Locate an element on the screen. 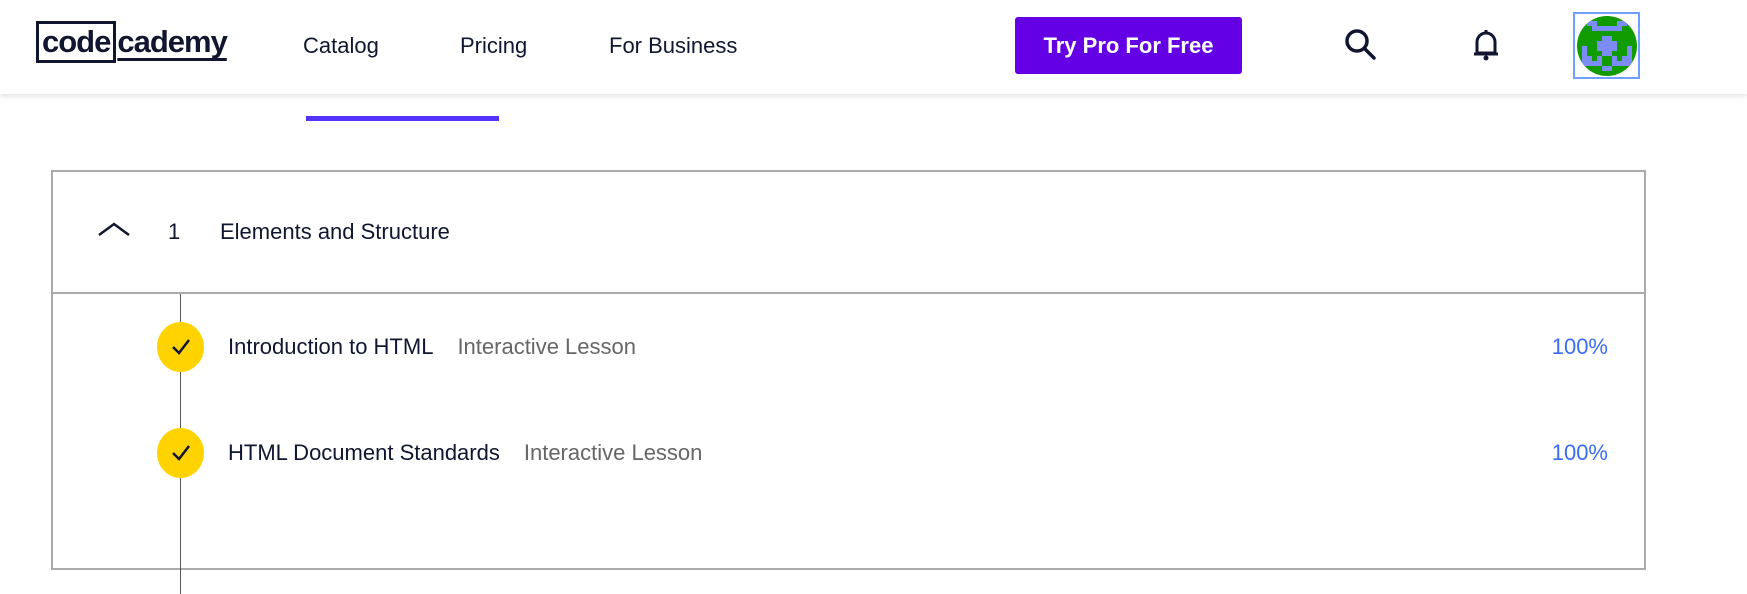 This screenshot has width=1747, height=594. logo-code: code is located at coordinates (76, 42).